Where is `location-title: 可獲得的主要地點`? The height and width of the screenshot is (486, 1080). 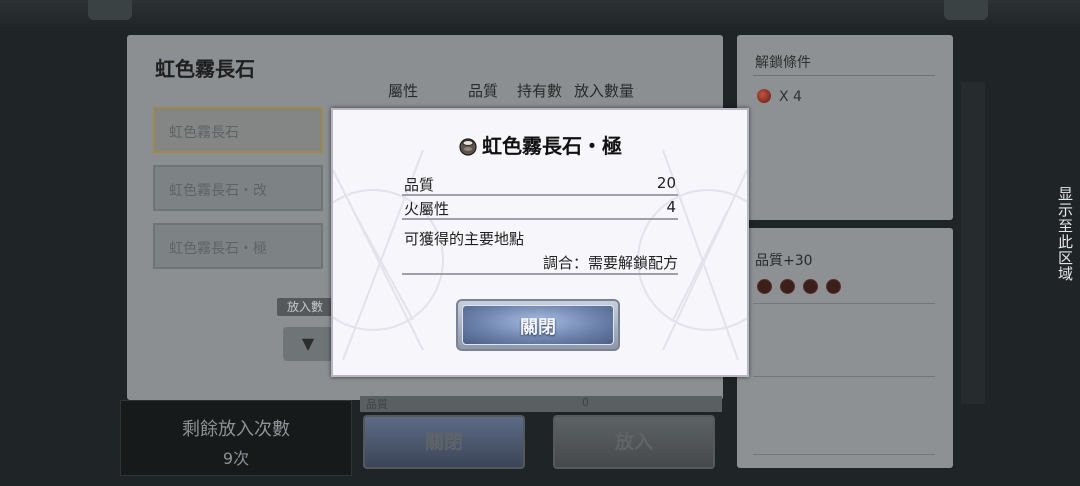
location-title: 可獲得的主要地點 is located at coordinates (464, 239).